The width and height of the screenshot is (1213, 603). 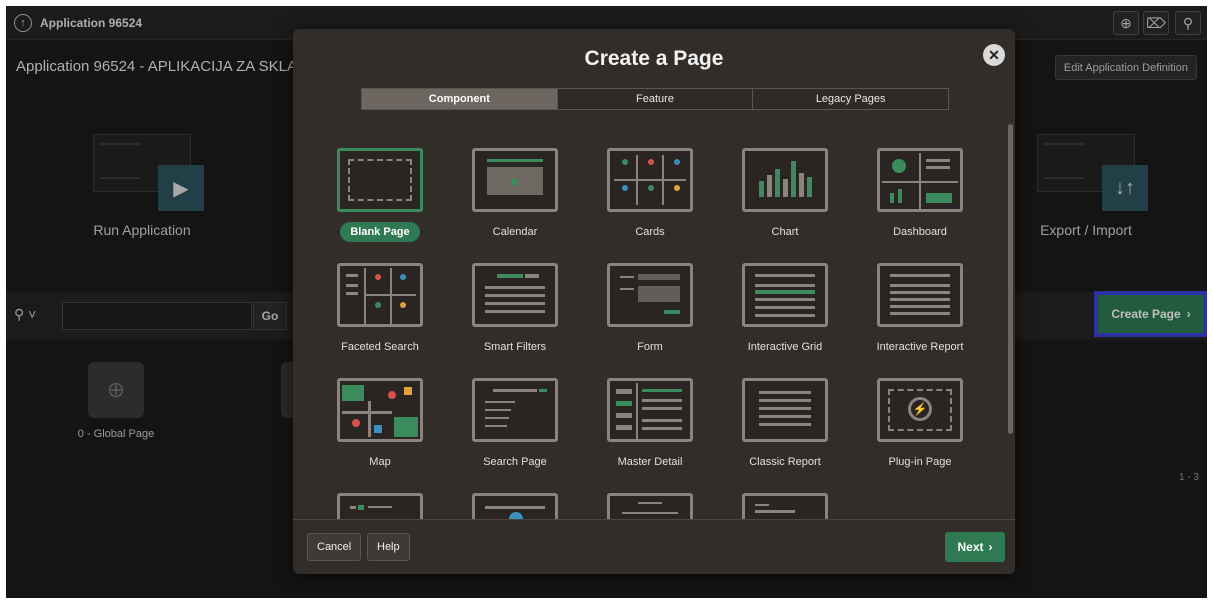 What do you see at coordinates (654, 546) in the screenshot?
I see `dialog-footer: Cancel Help Next ›` at bounding box center [654, 546].